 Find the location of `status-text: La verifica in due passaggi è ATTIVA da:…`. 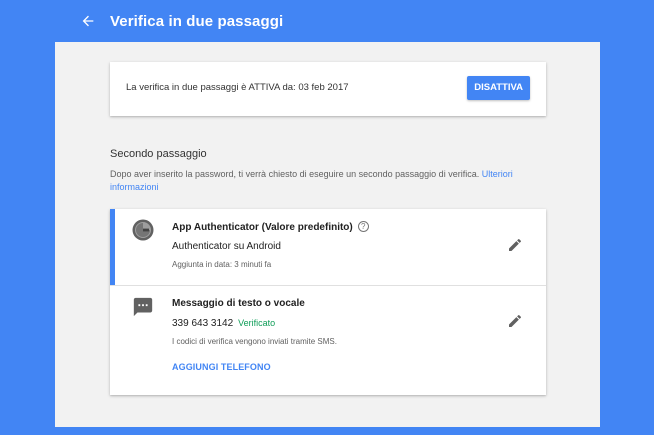

status-text: La verifica in due passaggi è ATTIVA da:… is located at coordinates (237, 87).